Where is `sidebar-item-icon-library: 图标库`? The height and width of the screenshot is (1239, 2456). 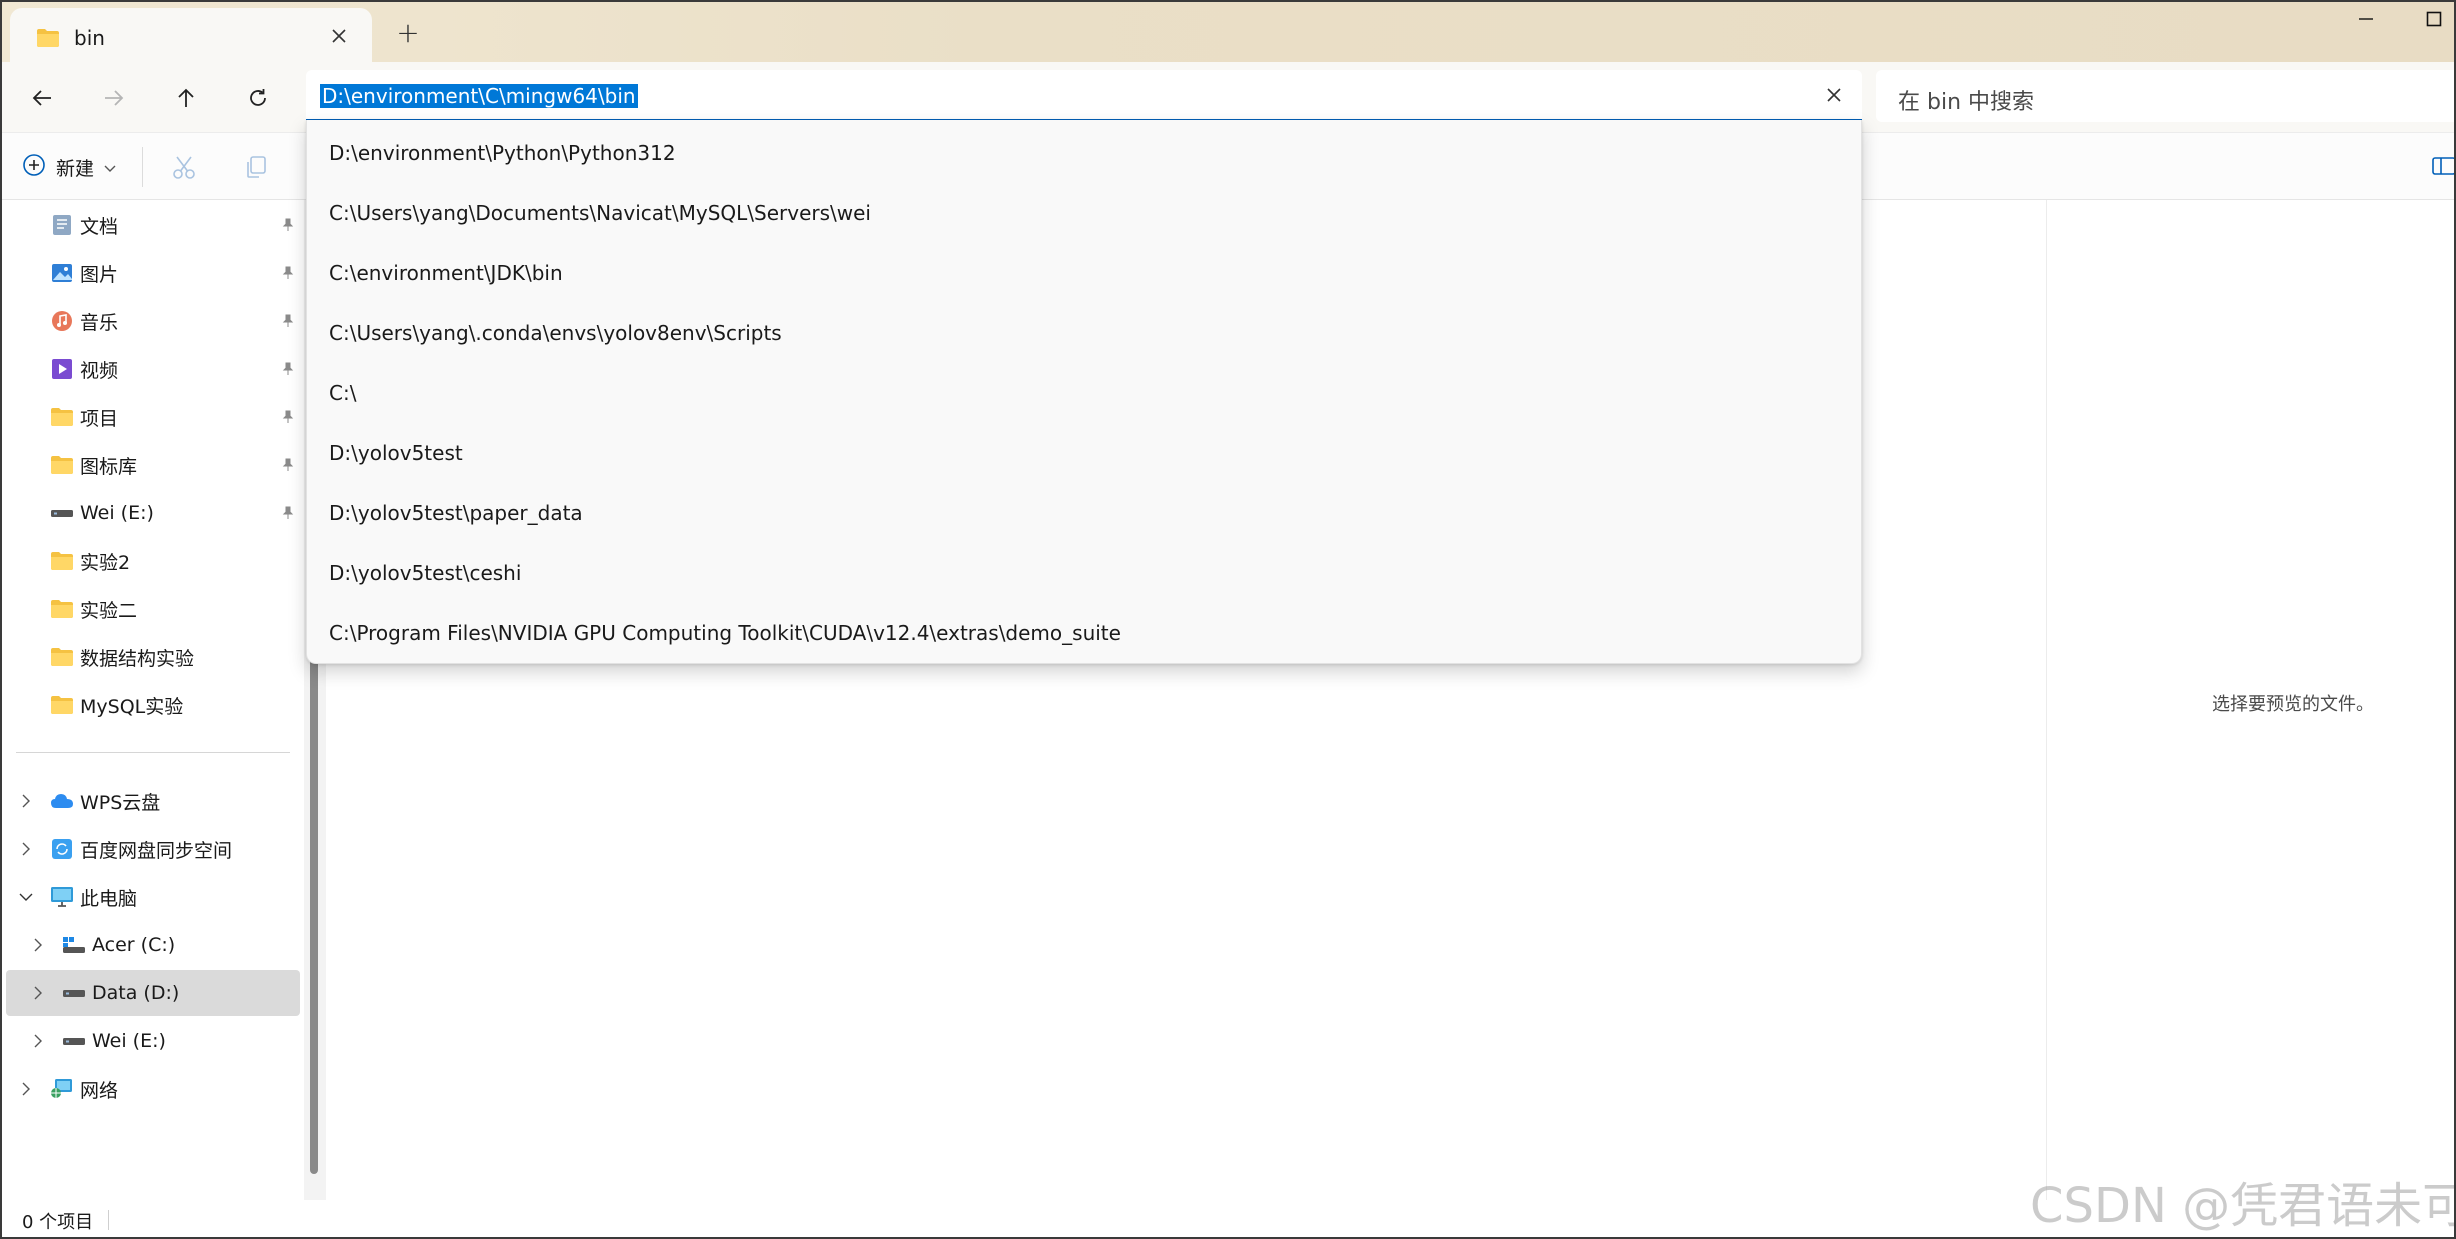 sidebar-item-icon-library: 图标库 is located at coordinates (150, 465).